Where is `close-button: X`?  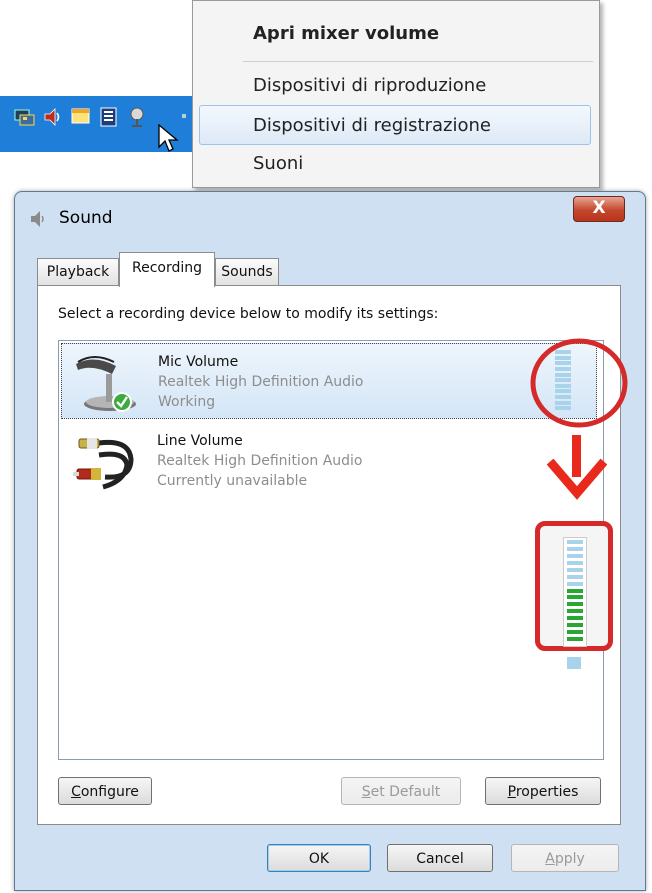 close-button: X is located at coordinates (599, 209).